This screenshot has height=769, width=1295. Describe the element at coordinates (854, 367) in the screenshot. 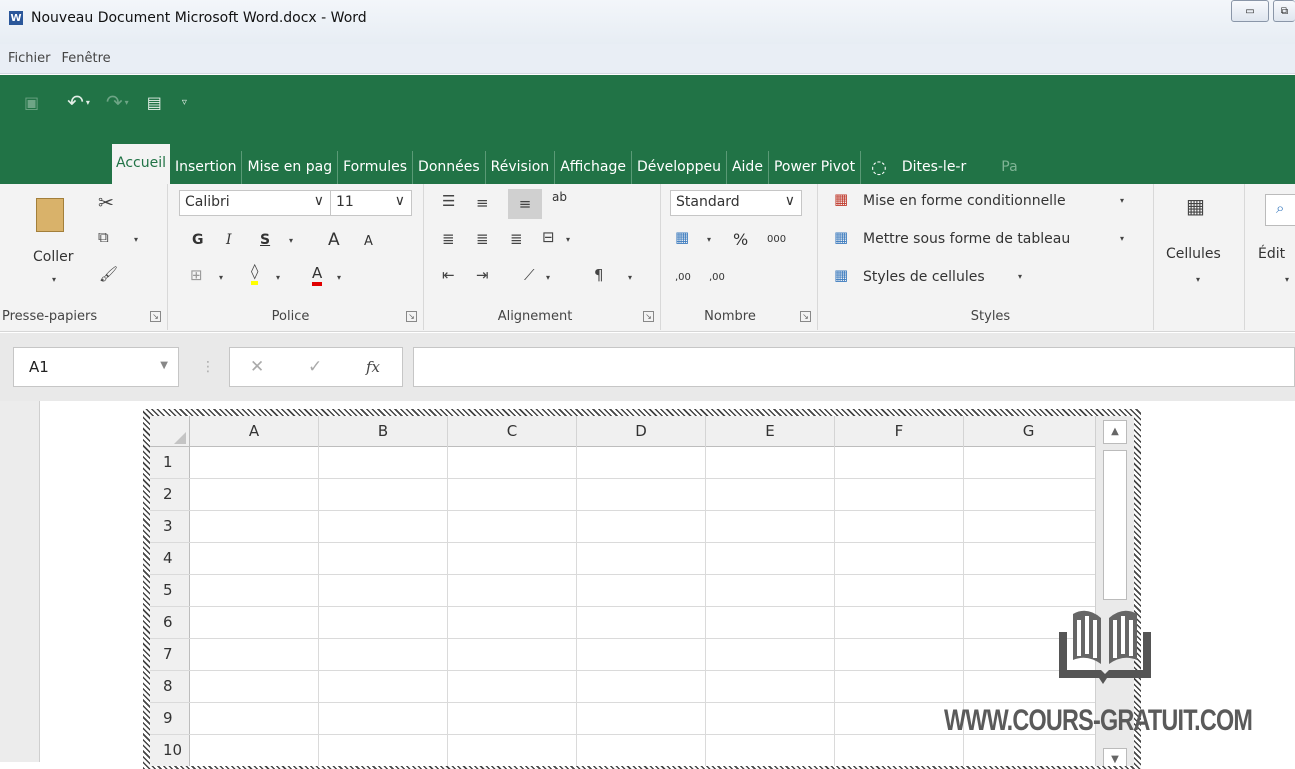

I see `formula-input` at that location.